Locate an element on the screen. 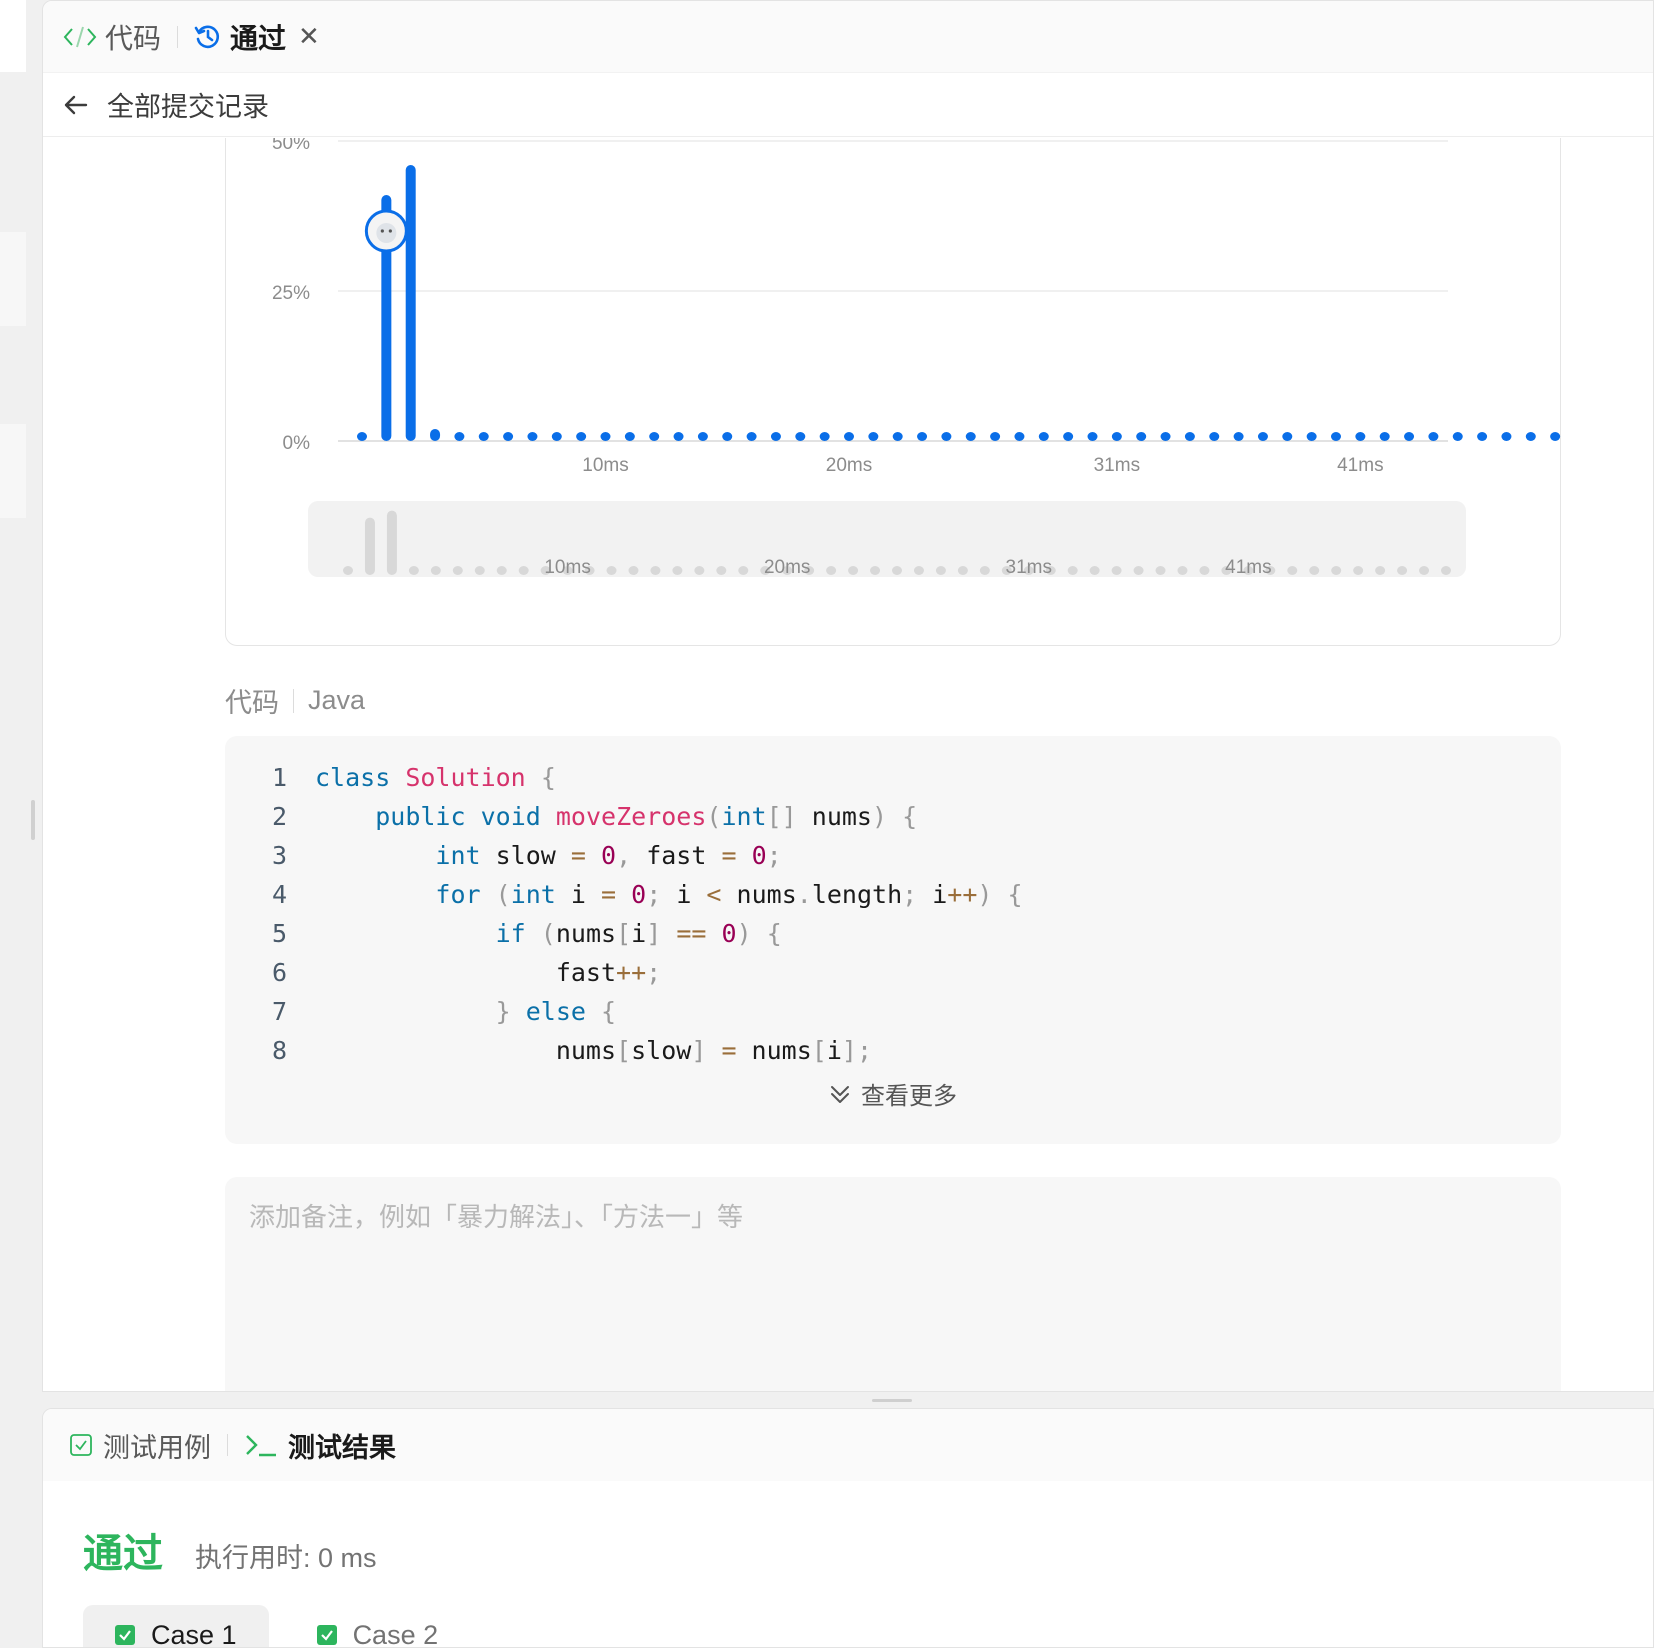 Image resolution: width=1654 pixels, height=1648 pixels. code-token: ] is located at coordinates (654, 933).